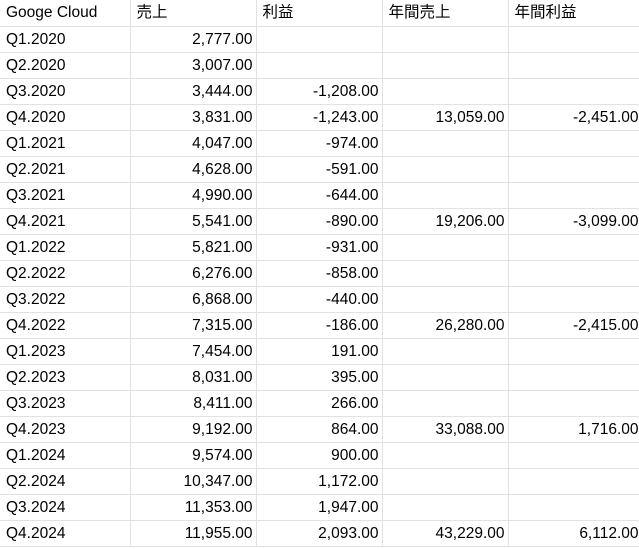  I want to click on cell-quarter: Q1.2020, so click(65, 39).